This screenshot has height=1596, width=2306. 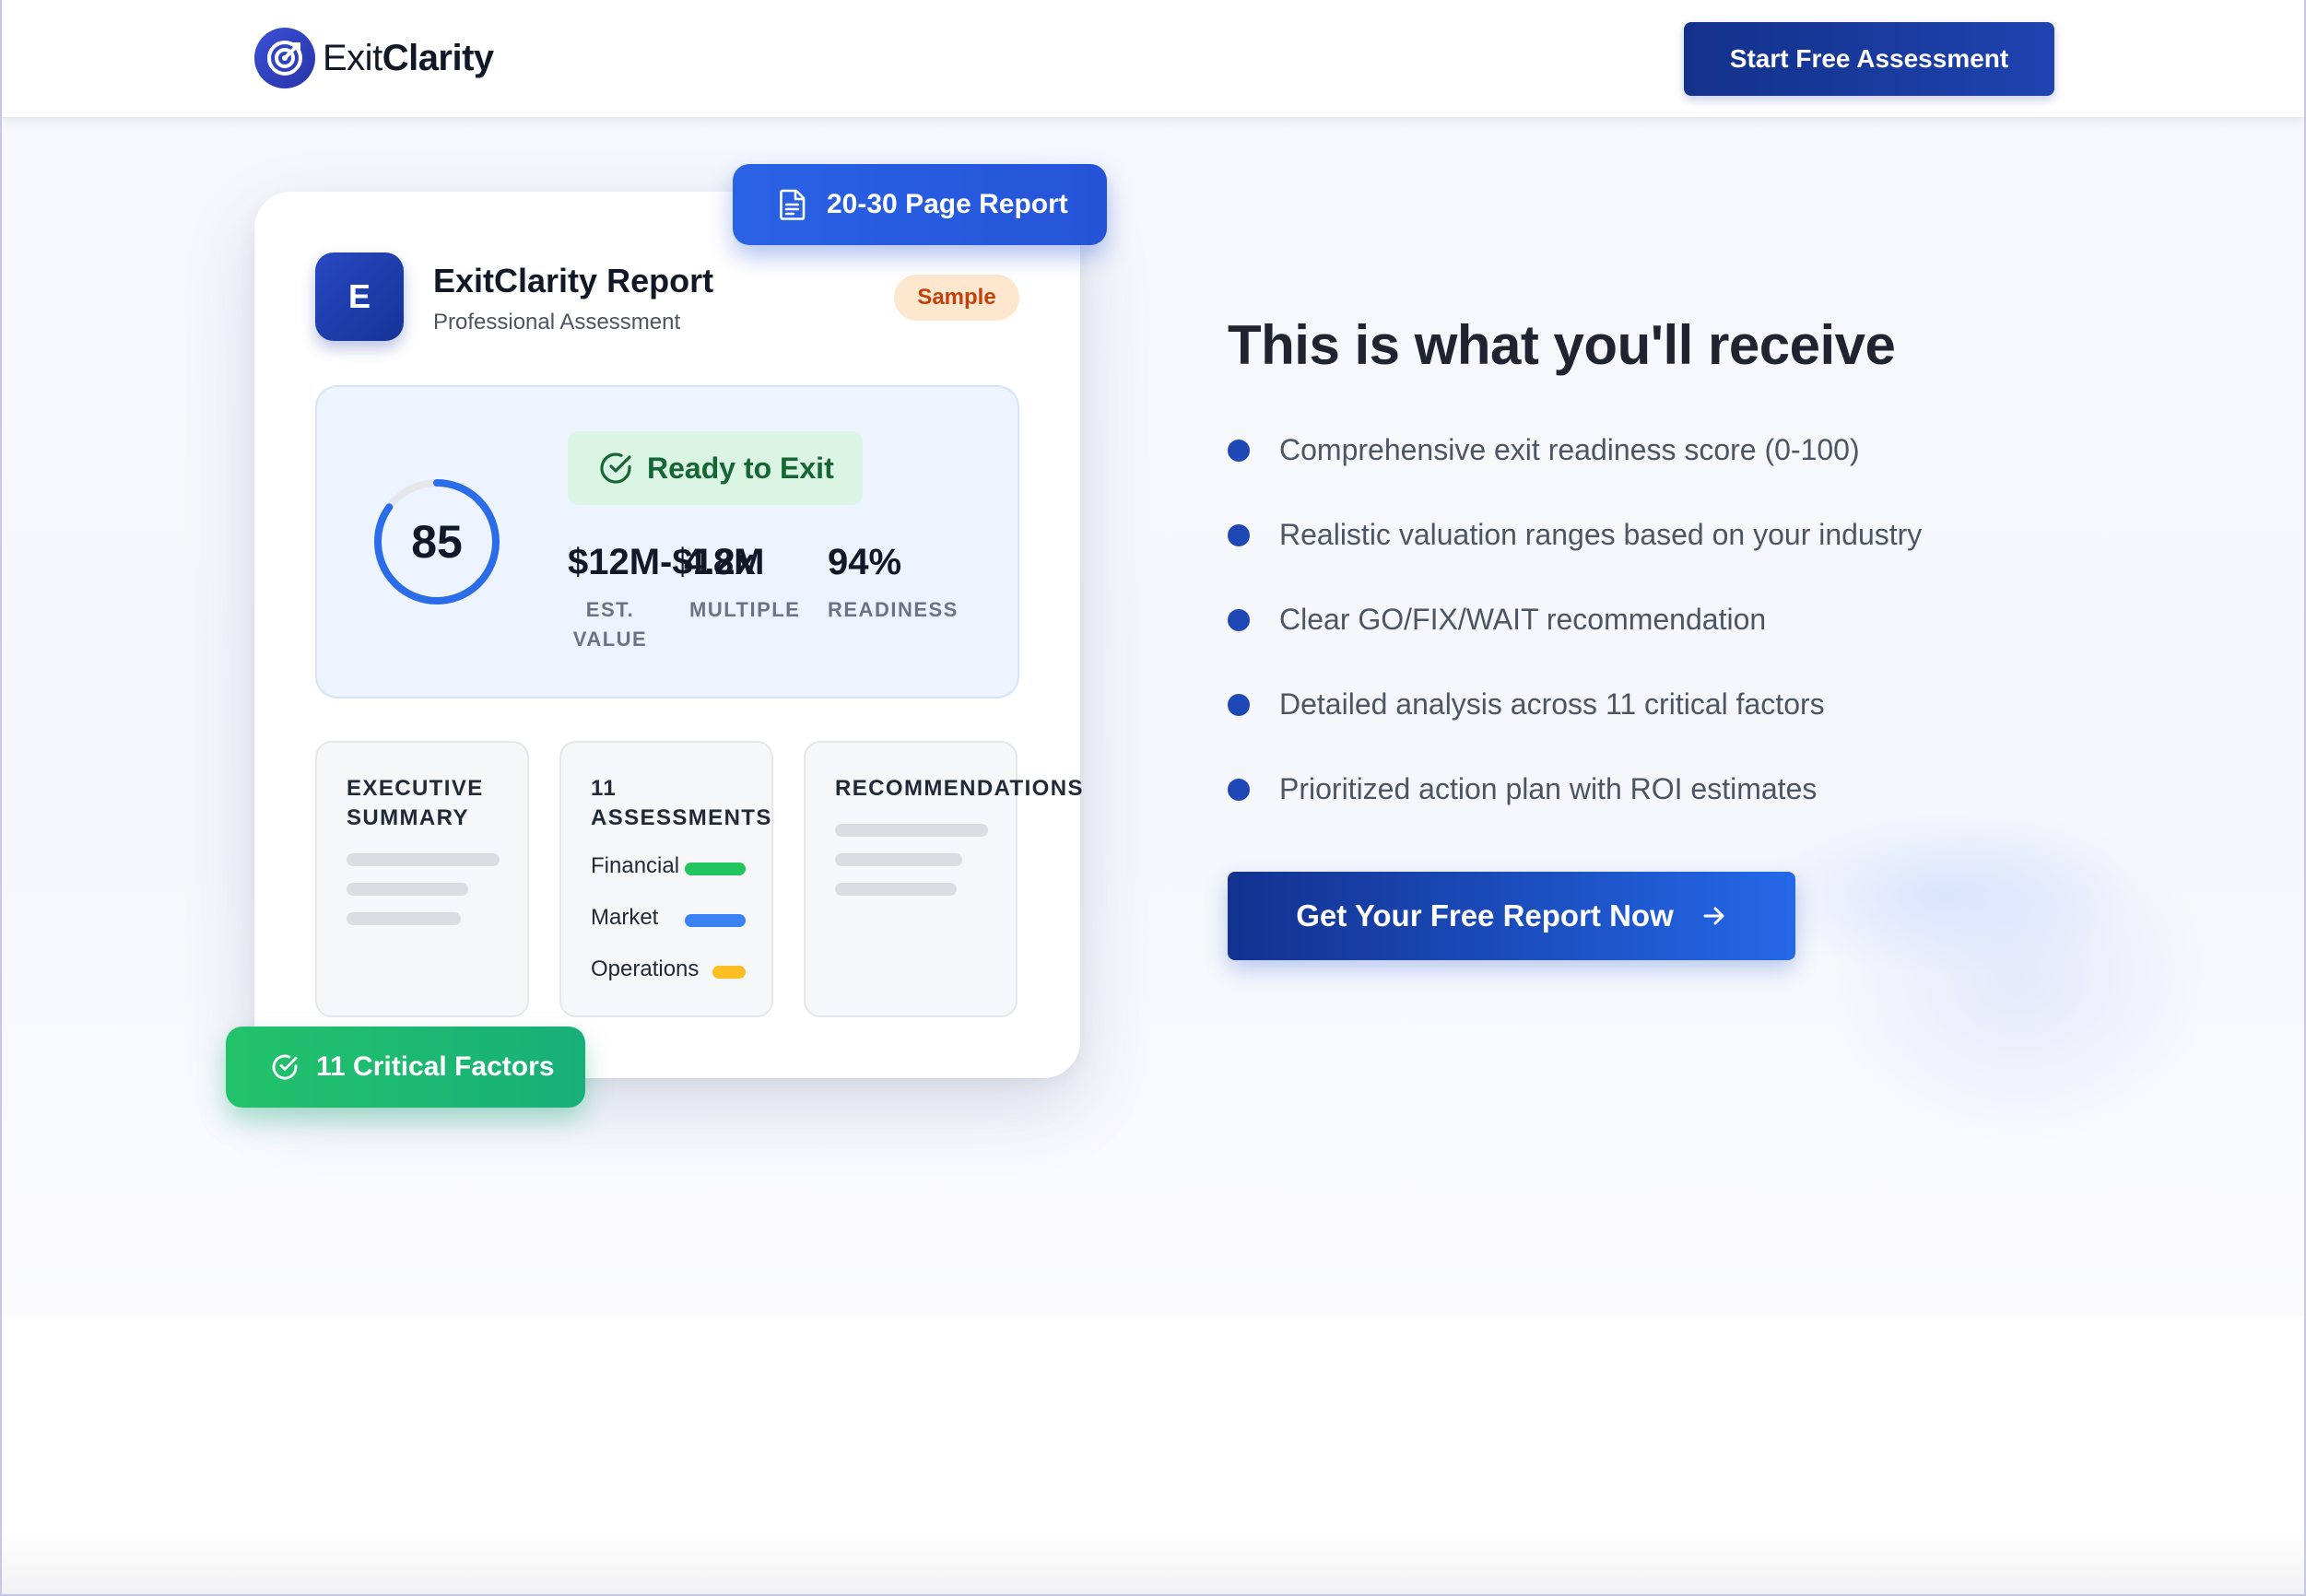 I want to click on ready-to-exit-label: Ready to Exit, so click(x=740, y=468).